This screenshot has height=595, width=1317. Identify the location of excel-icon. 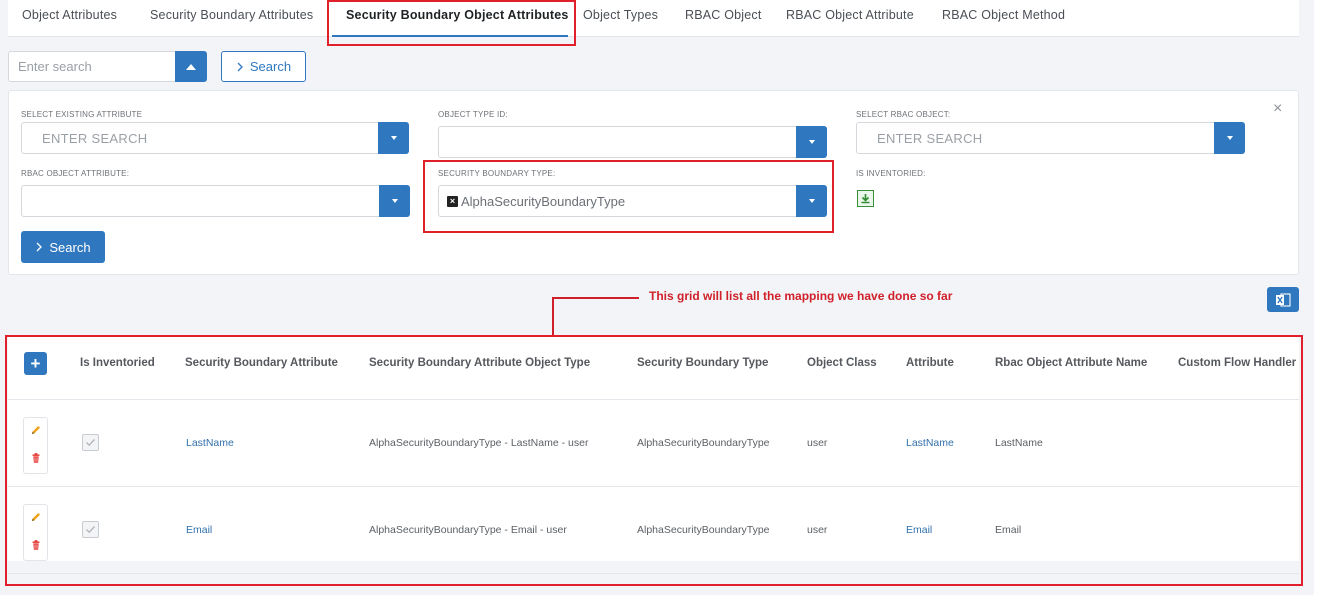
(1283, 299).